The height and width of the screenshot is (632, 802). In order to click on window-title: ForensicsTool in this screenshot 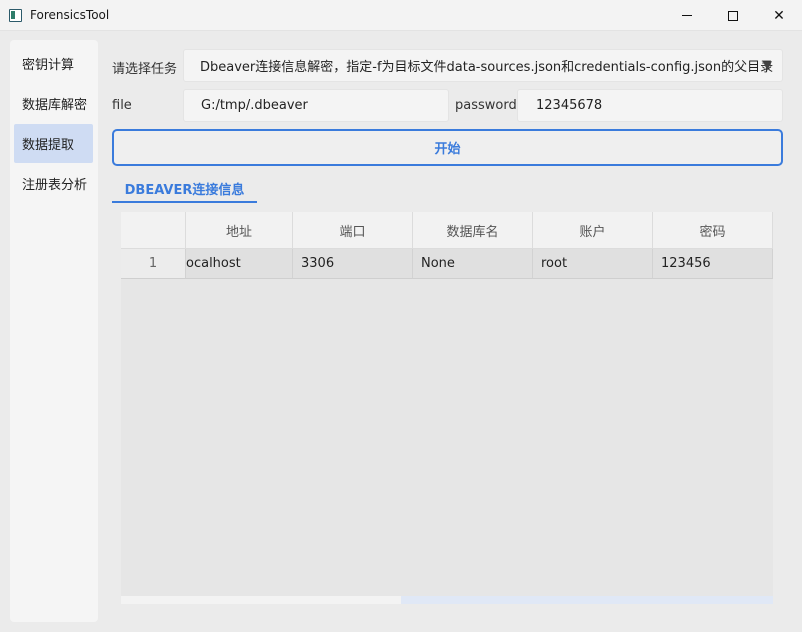, I will do `click(70, 15)`.